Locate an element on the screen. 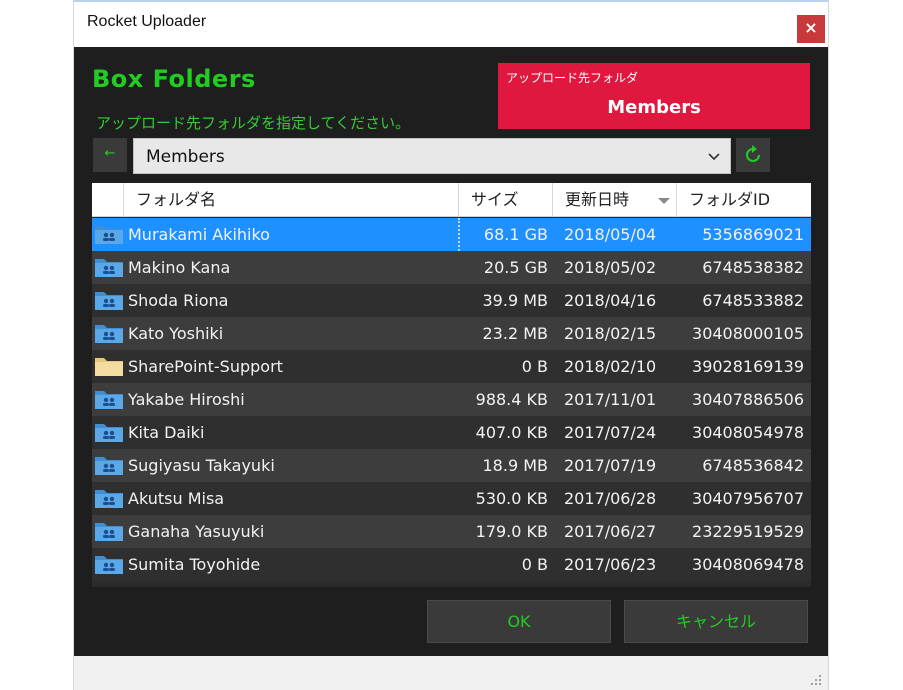 The image size is (903, 690). resize-grip-icon is located at coordinates (815, 679).